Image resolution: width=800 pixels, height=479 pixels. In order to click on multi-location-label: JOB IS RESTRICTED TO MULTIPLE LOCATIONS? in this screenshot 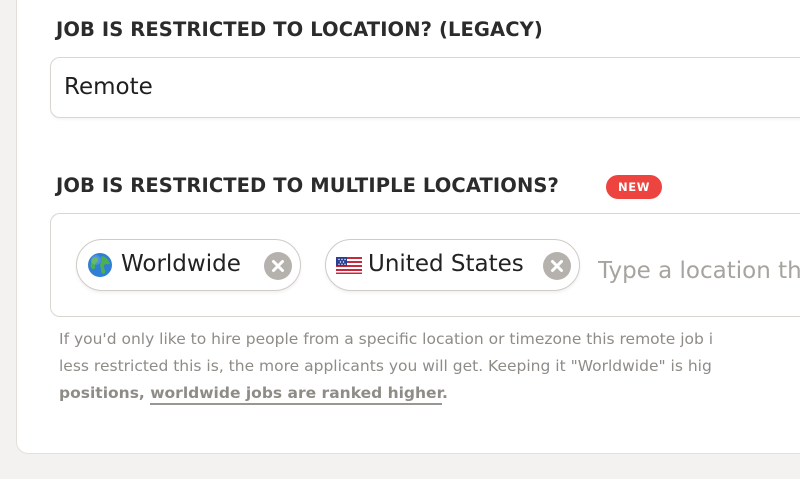, I will do `click(307, 185)`.